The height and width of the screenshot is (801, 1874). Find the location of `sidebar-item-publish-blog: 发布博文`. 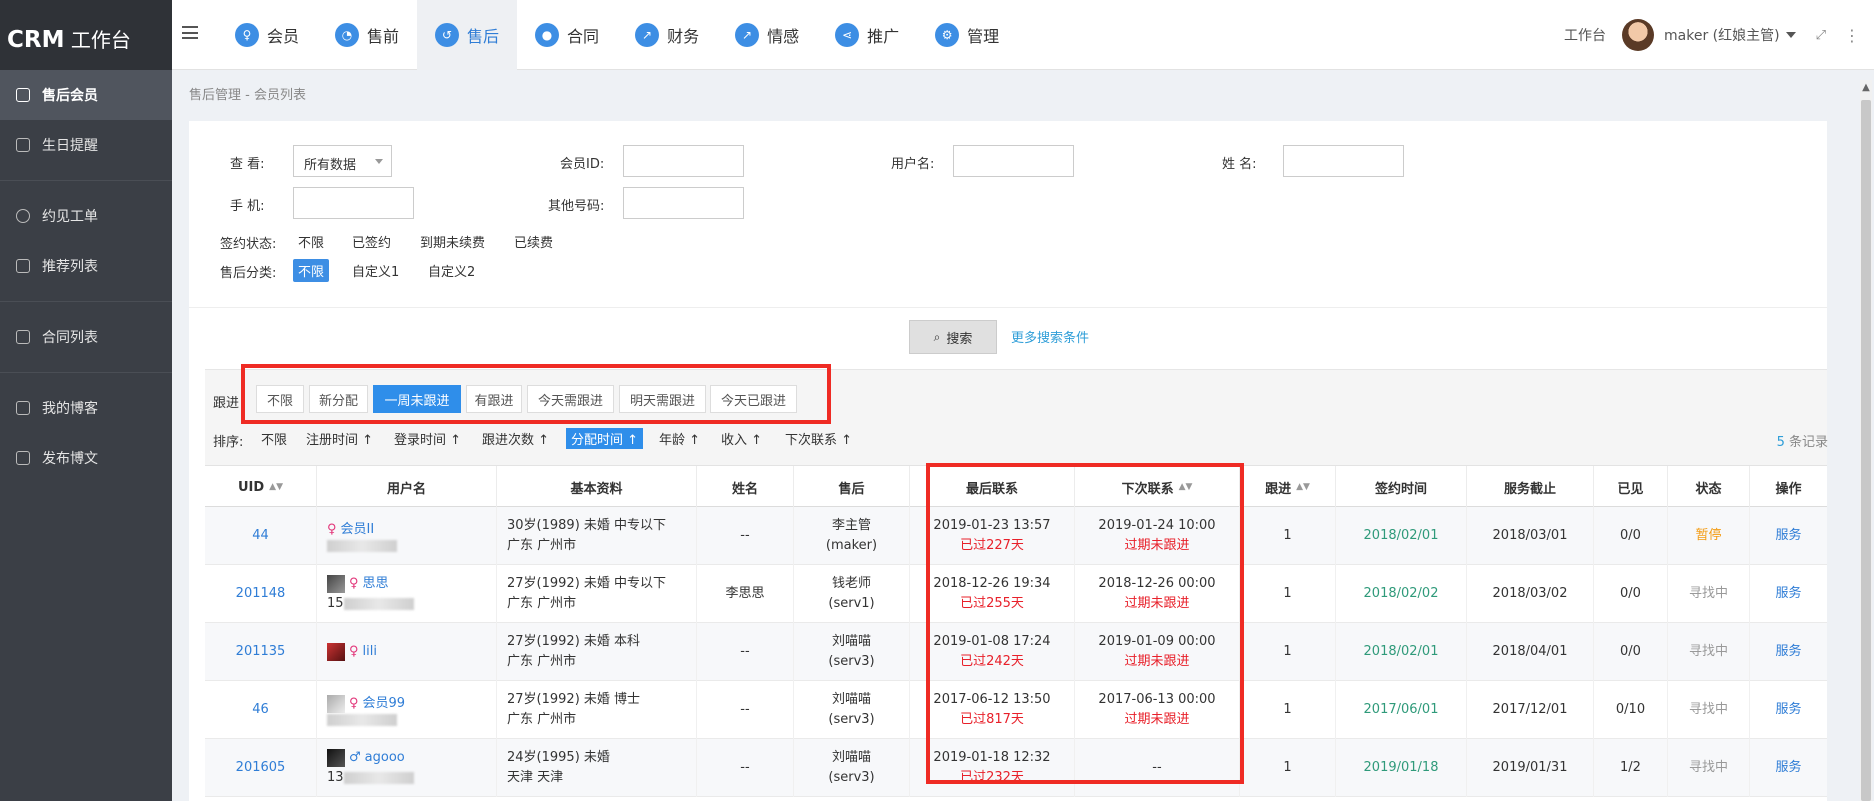

sidebar-item-publish-blog: 发布博文 is located at coordinates (86, 458).